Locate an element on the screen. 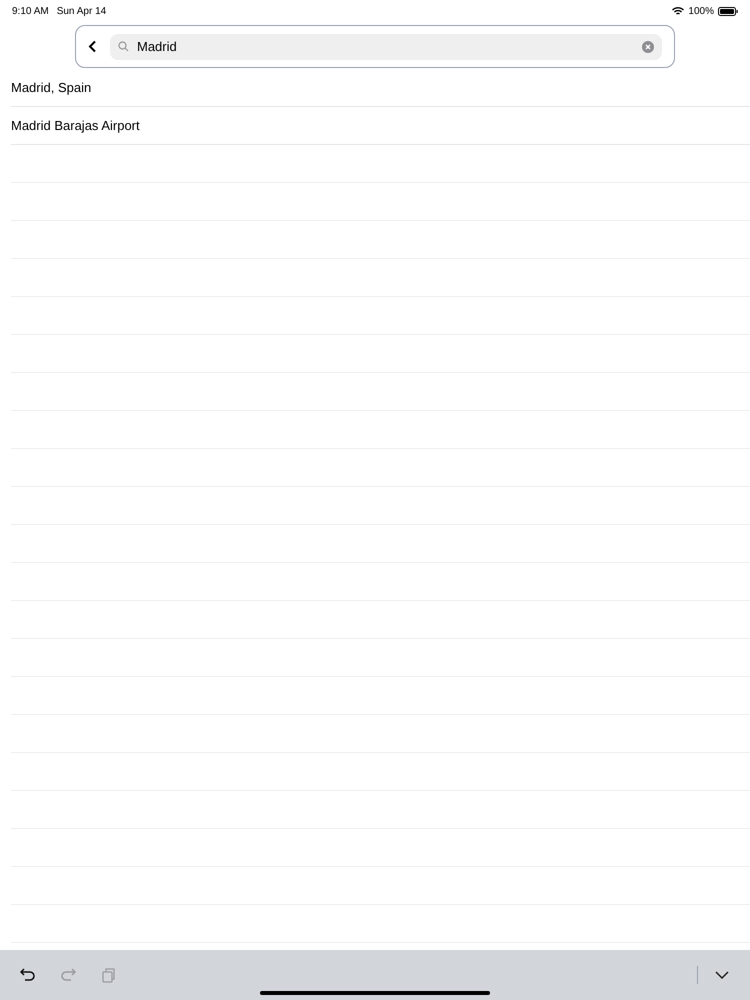 The width and height of the screenshot is (750, 1000). search-input: Madrid is located at coordinates (385, 46).